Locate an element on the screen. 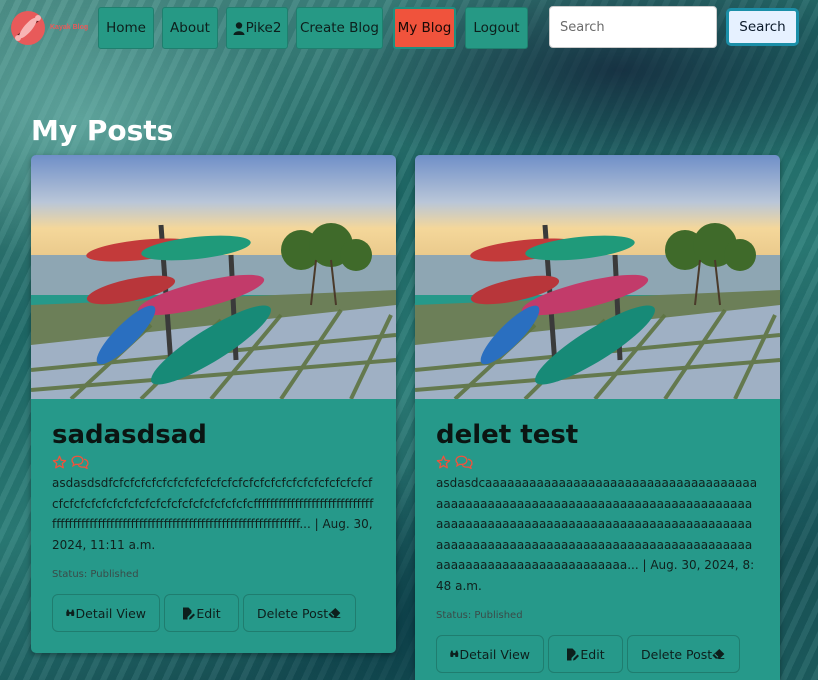  site-logo: Kayak Blog is located at coordinates (49, 28).